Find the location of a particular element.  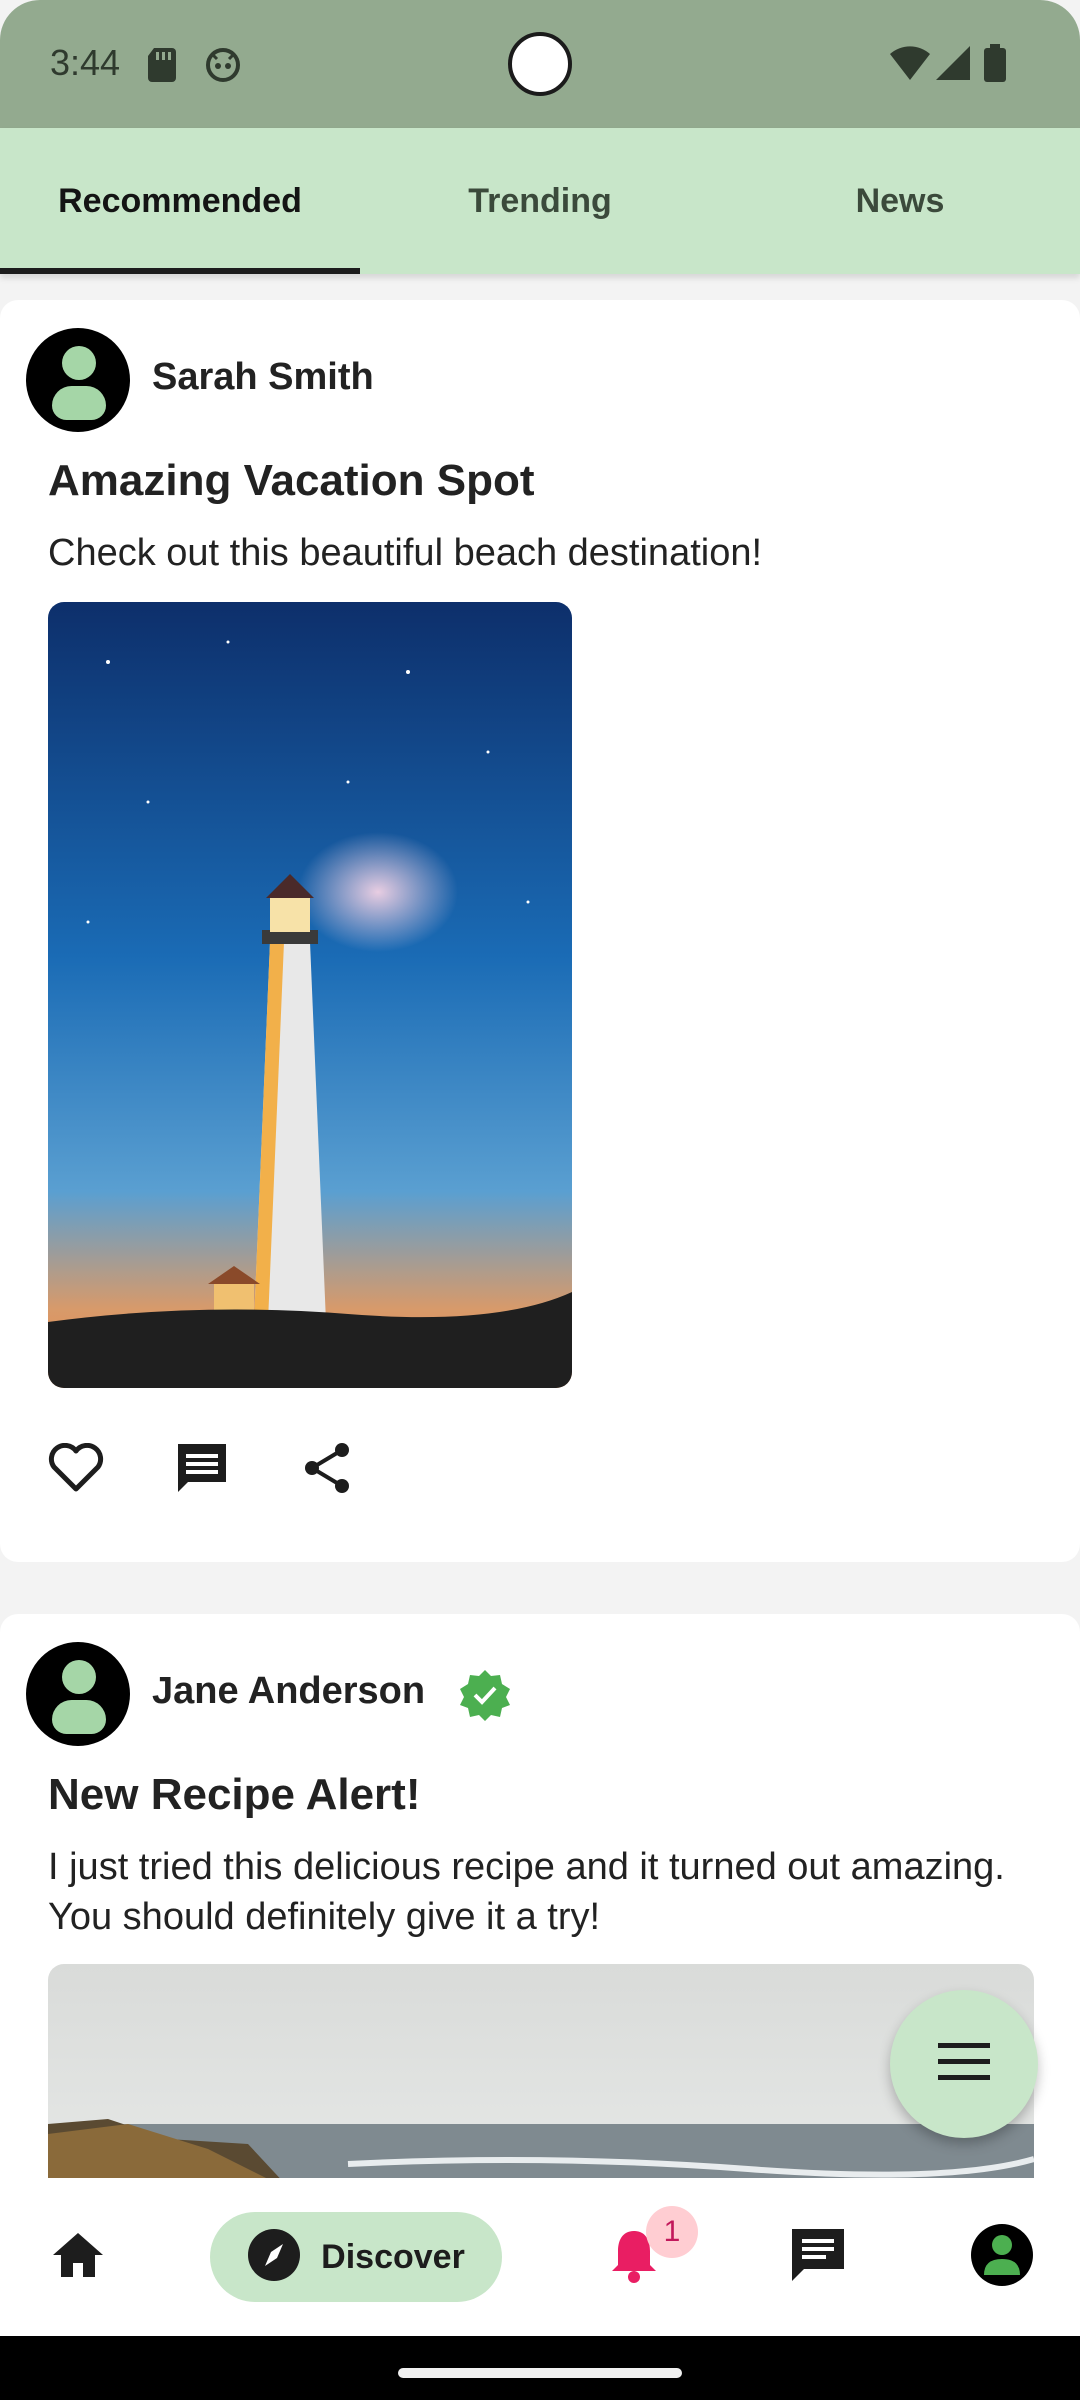

compass-icon is located at coordinates (274, 2257).